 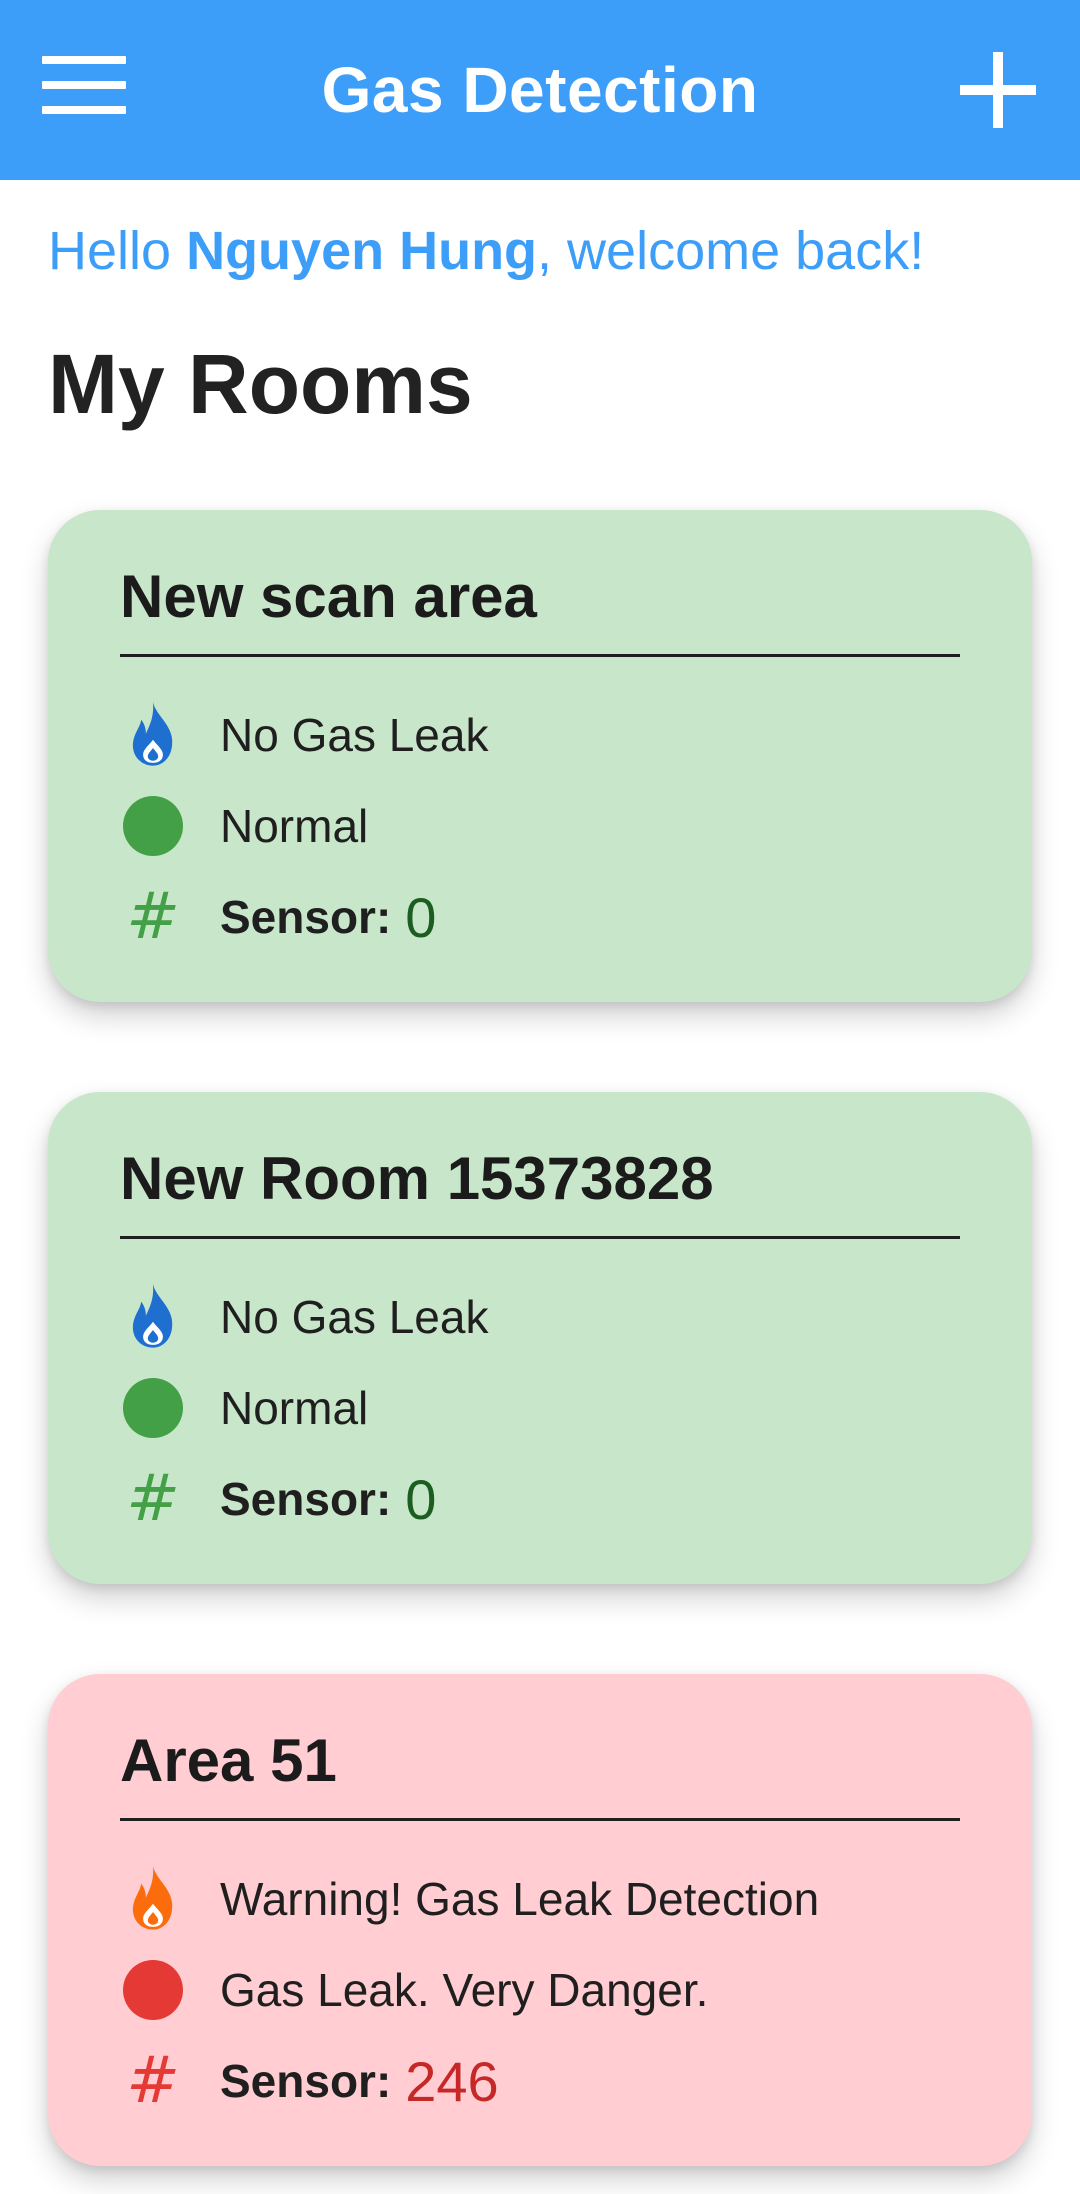 I want to click on sensor-value: 246, so click(x=452, y=2081).